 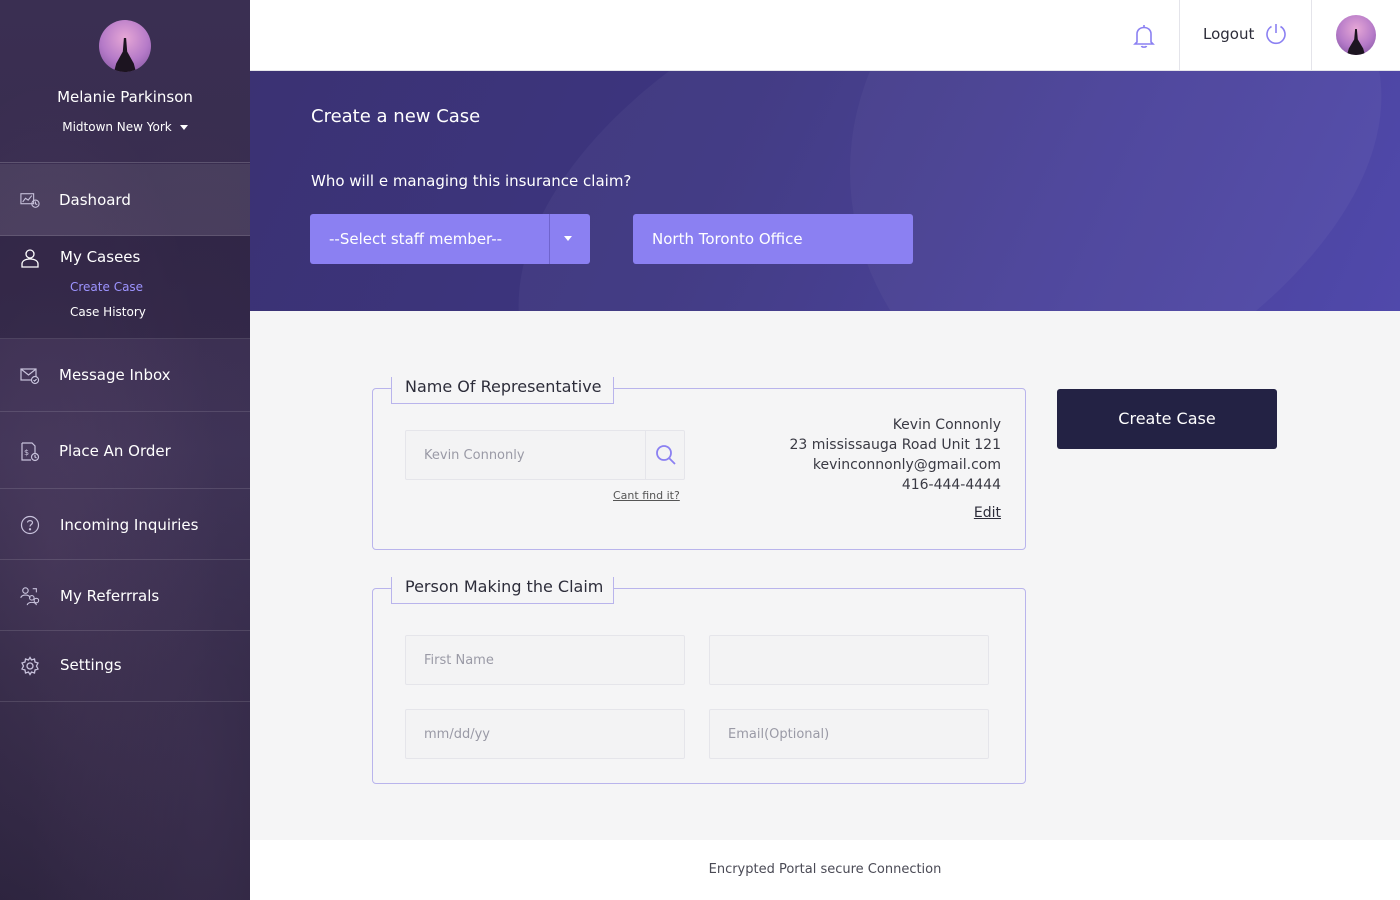 I want to click on logout-button: Logout, so click(x=1228, y=34).